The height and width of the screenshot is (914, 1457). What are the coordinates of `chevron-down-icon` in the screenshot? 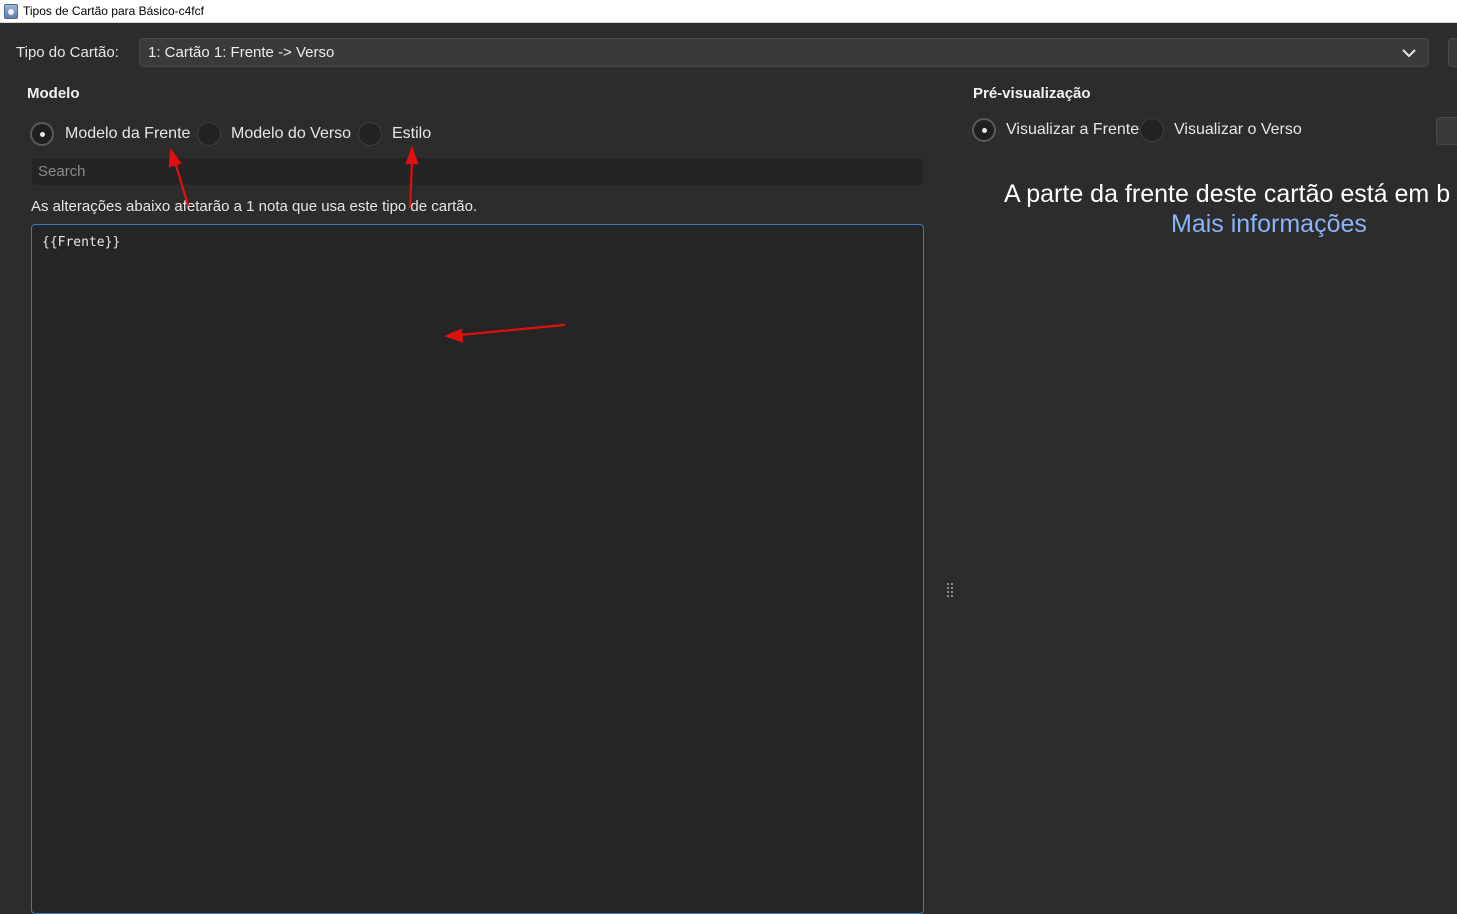 It's located at (1409, 53).